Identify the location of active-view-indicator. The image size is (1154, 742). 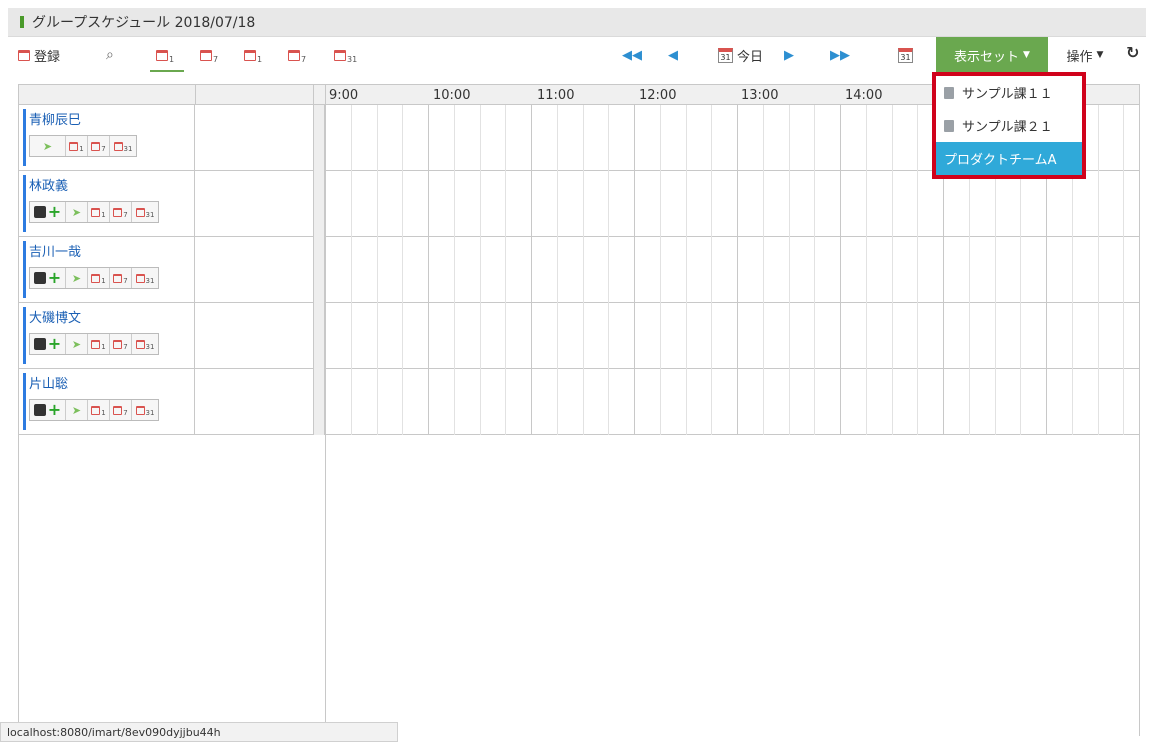
(167, 71).